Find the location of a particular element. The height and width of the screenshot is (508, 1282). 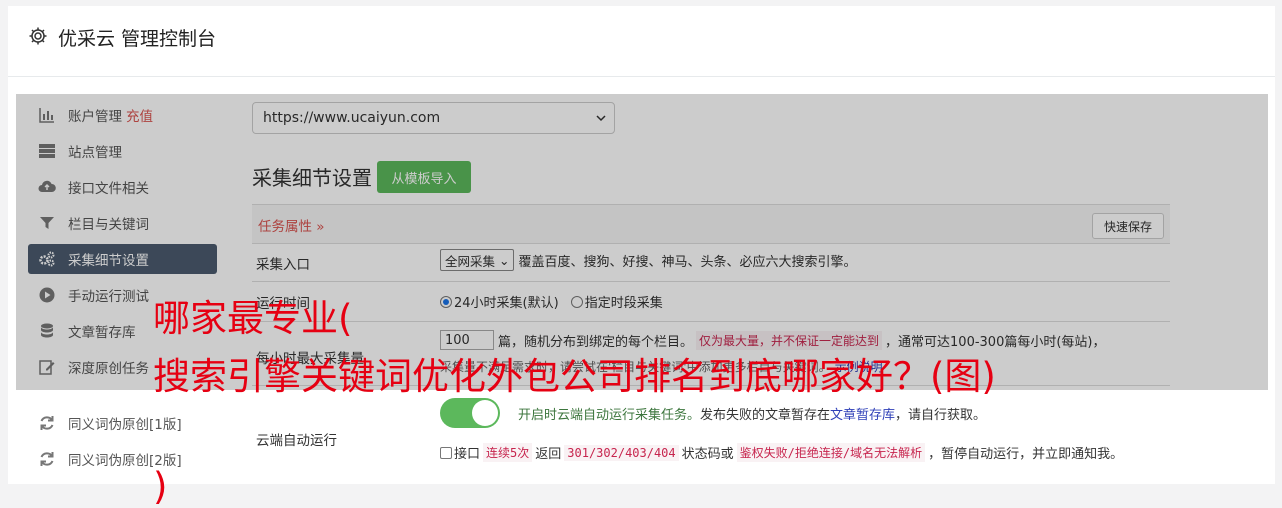

sidebar-item-label: 同义词伪原创[1版] is located at coordinates (125, 425).